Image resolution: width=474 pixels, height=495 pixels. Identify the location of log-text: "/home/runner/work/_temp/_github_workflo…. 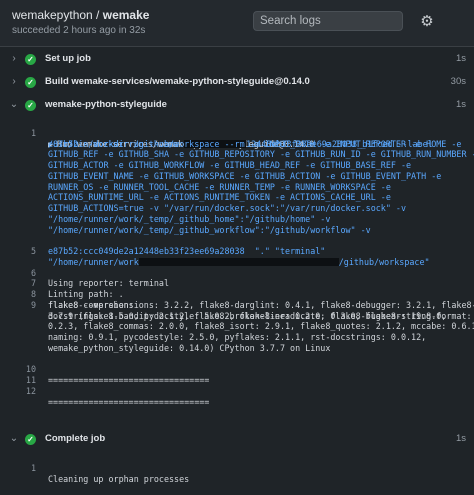
(209, 229).